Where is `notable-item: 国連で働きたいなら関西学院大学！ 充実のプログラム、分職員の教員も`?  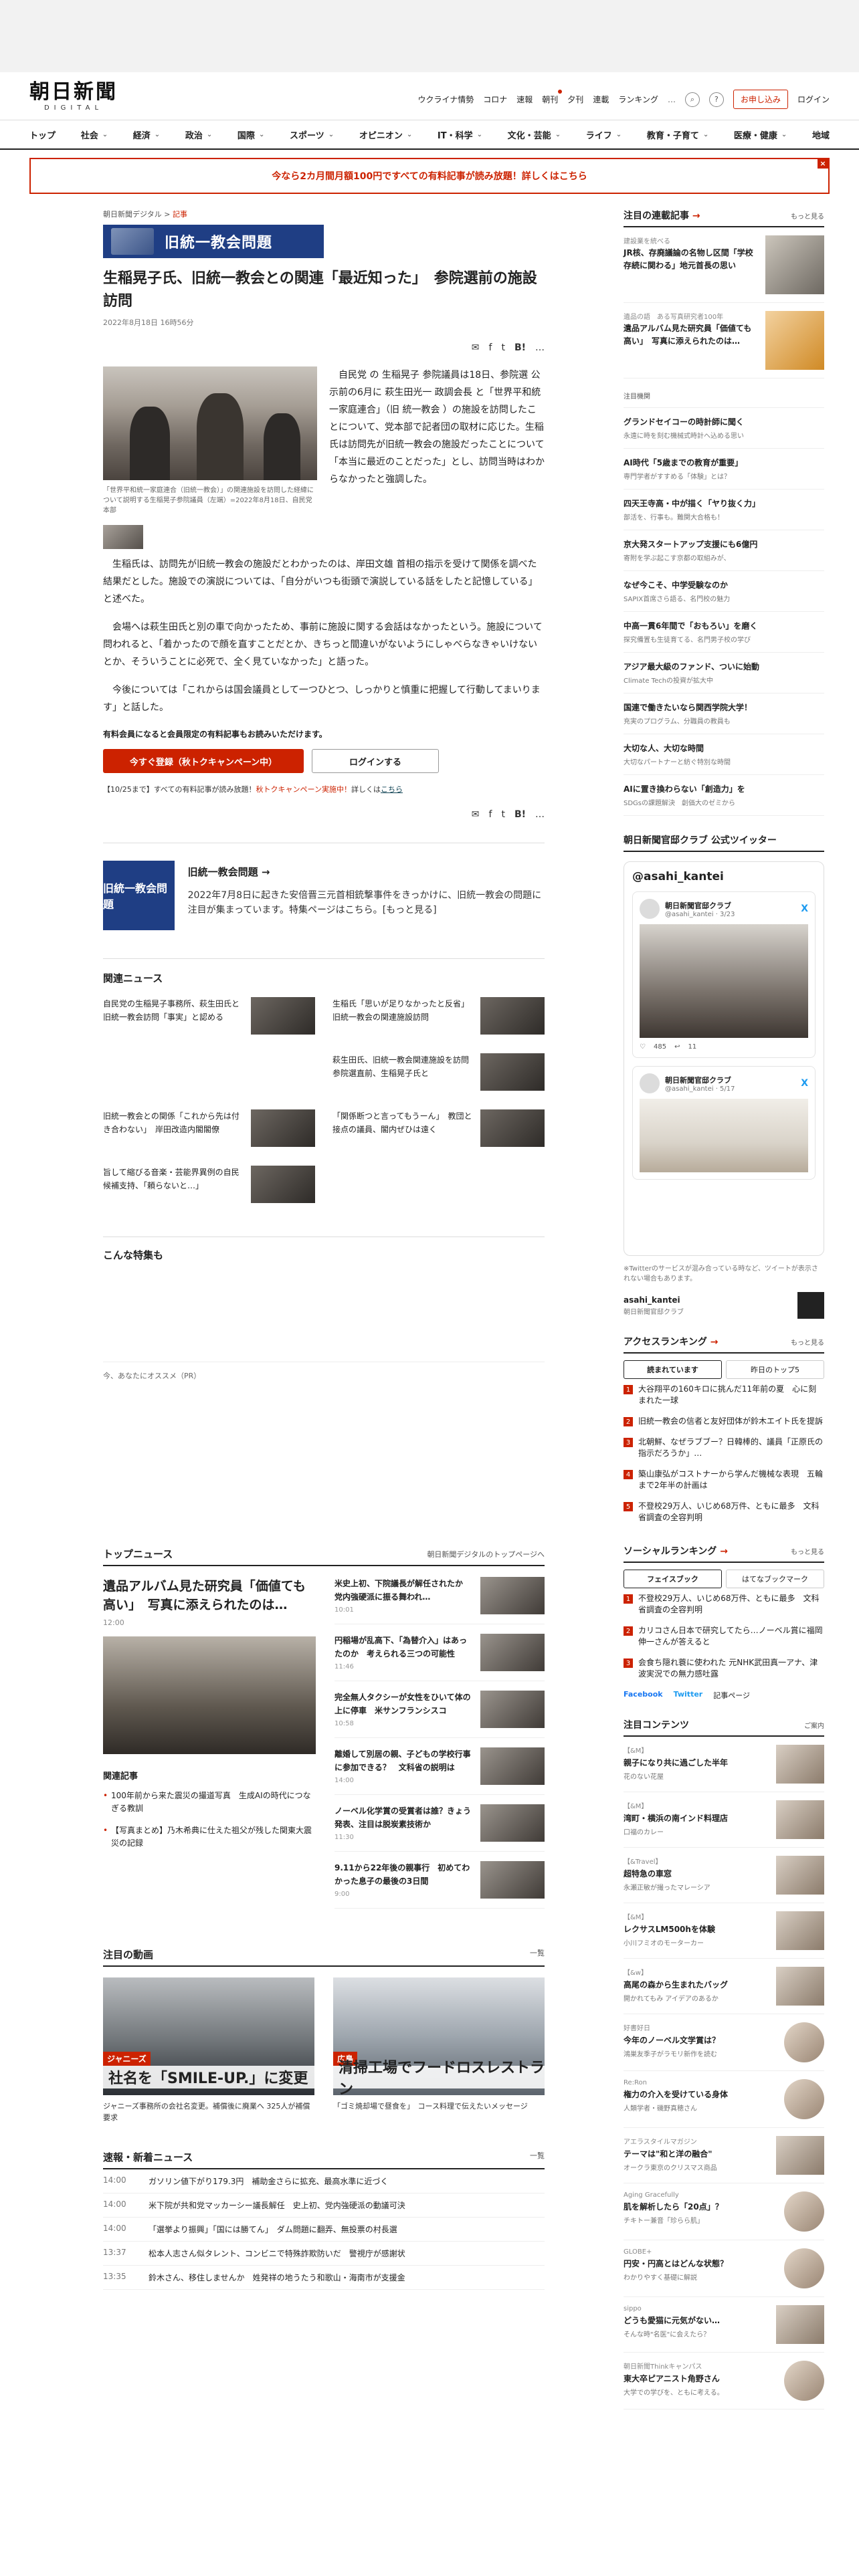
notable-item: 国連で働きたいなら関西学院大学！ 充実のプログラム、分職員の教員も is located at coordinates (724, 713).